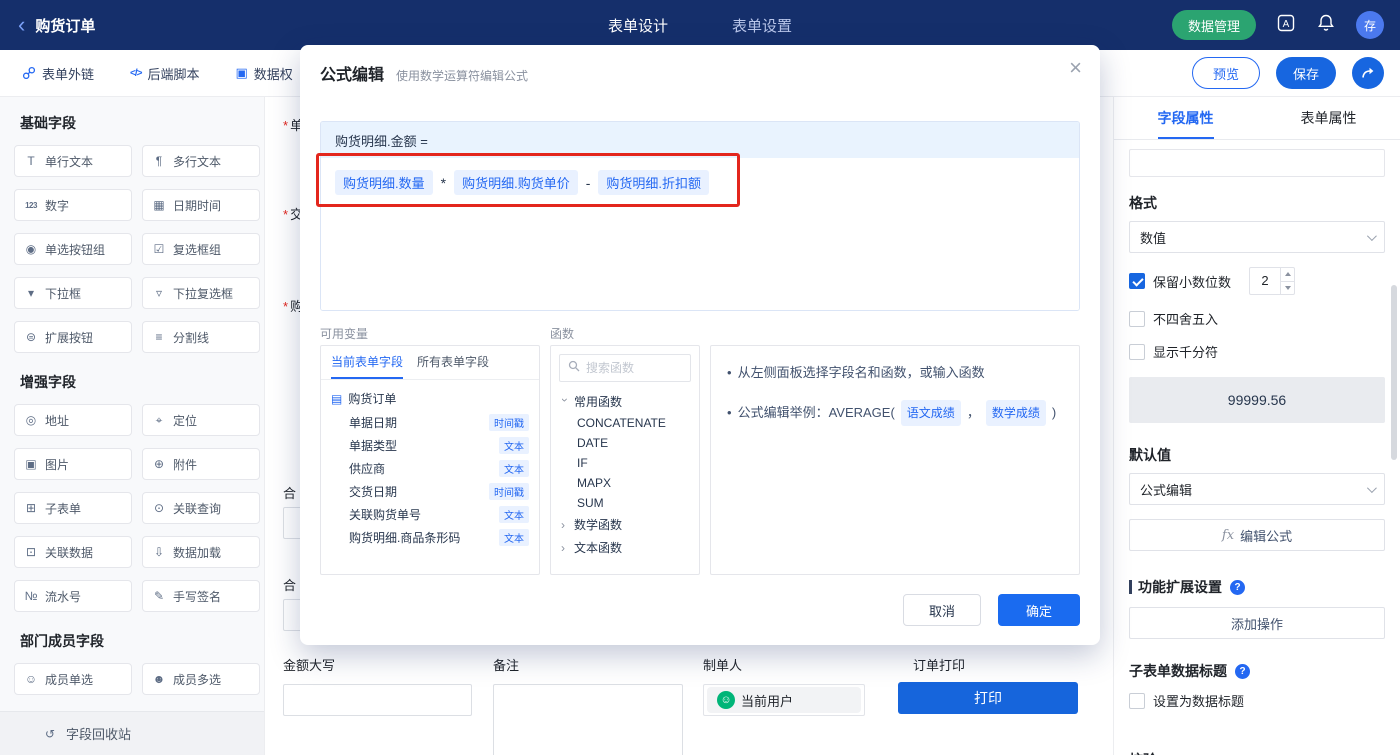  I want to click on creator-field: ☺ 当前用户, so click(784, 700).